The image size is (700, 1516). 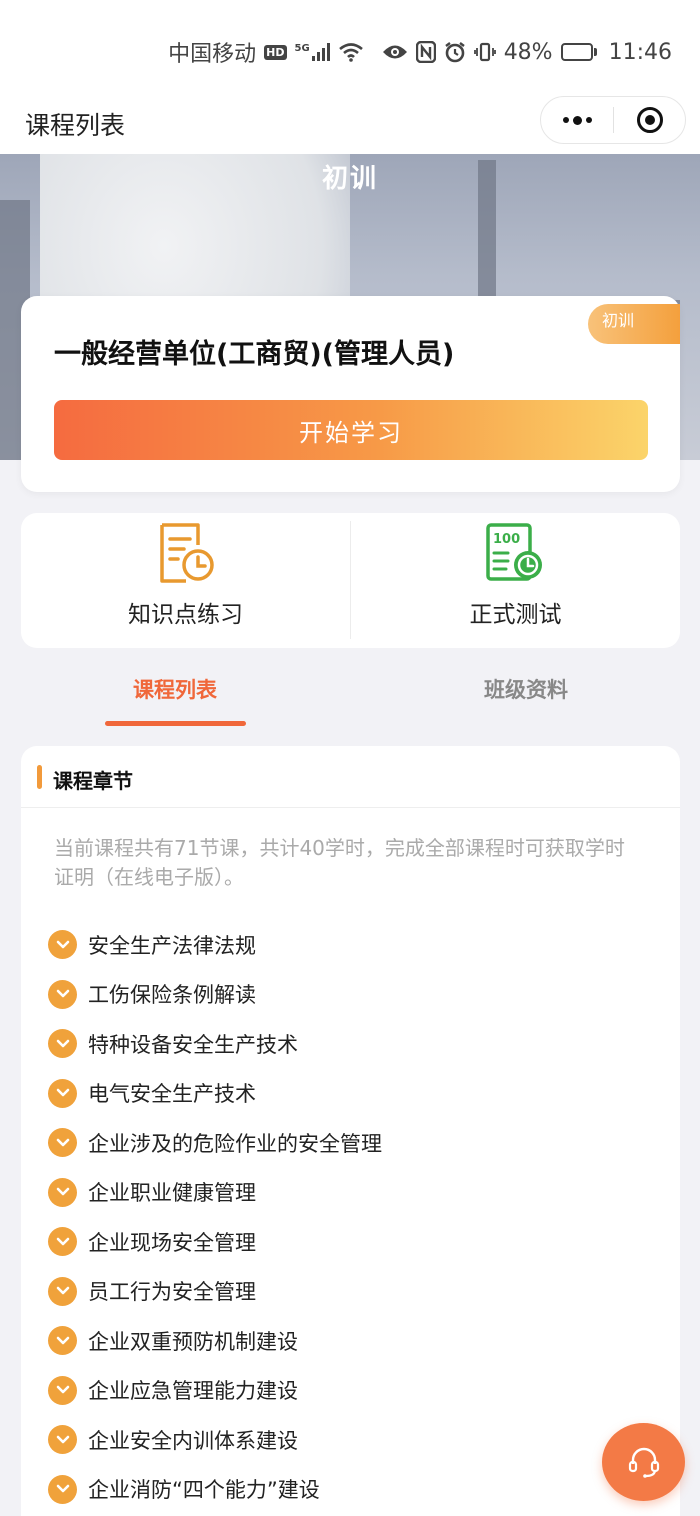 What do you see at coordinates (634, 324) in the screenshot?
I see `course-type-badge: 初训` at bounding box center [634, 324].